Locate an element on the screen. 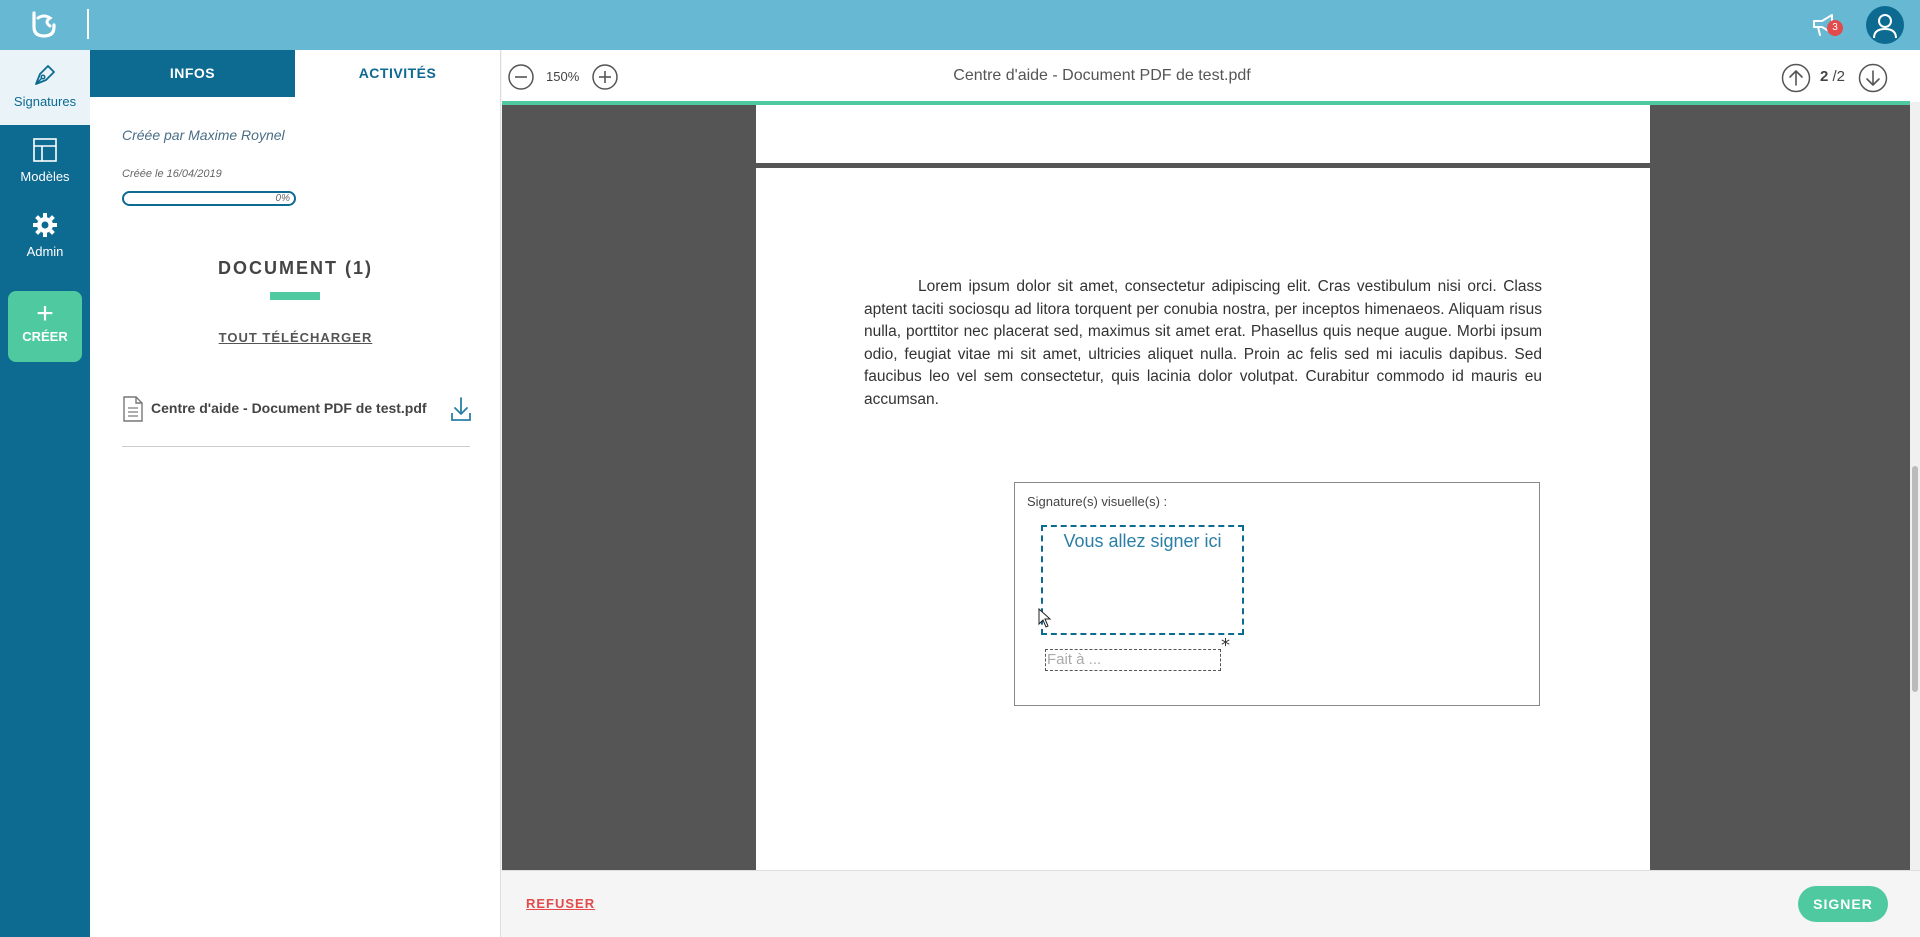 The image size is (1920, 937). nav-label-modeles: Modèles is located at coordinates (45, 176).